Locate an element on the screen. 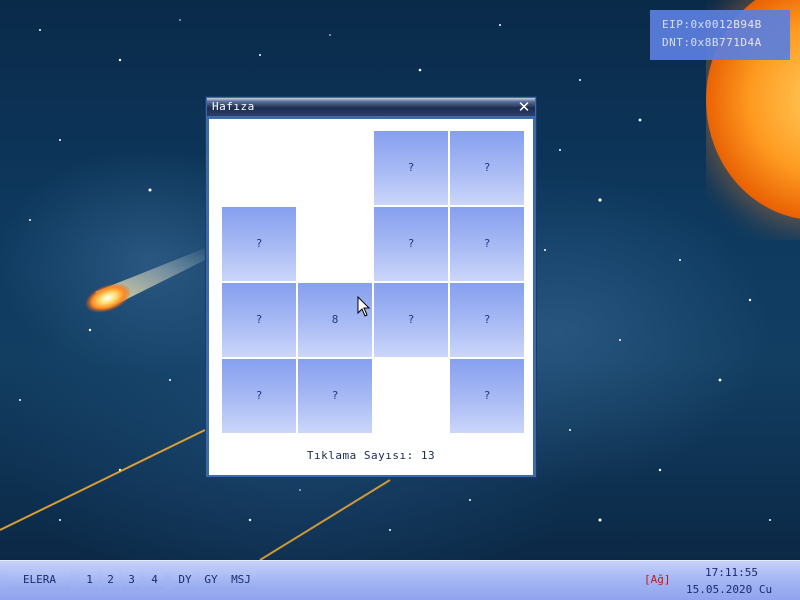 The image size is (800, 600). click-counter: Tıklama Sayısı: 13 is located at coordinates (371, 455).